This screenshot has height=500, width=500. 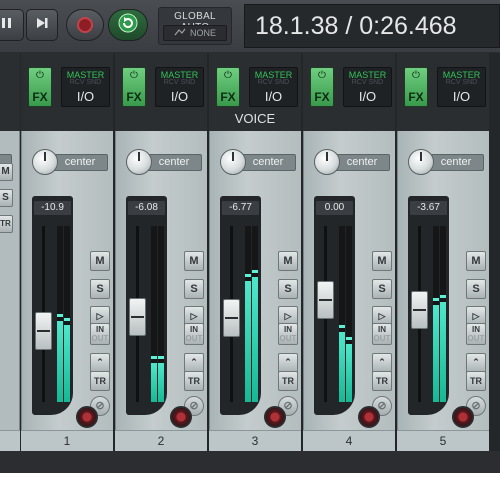 I want to click on track-number: 4, so click(x=349, y=440).